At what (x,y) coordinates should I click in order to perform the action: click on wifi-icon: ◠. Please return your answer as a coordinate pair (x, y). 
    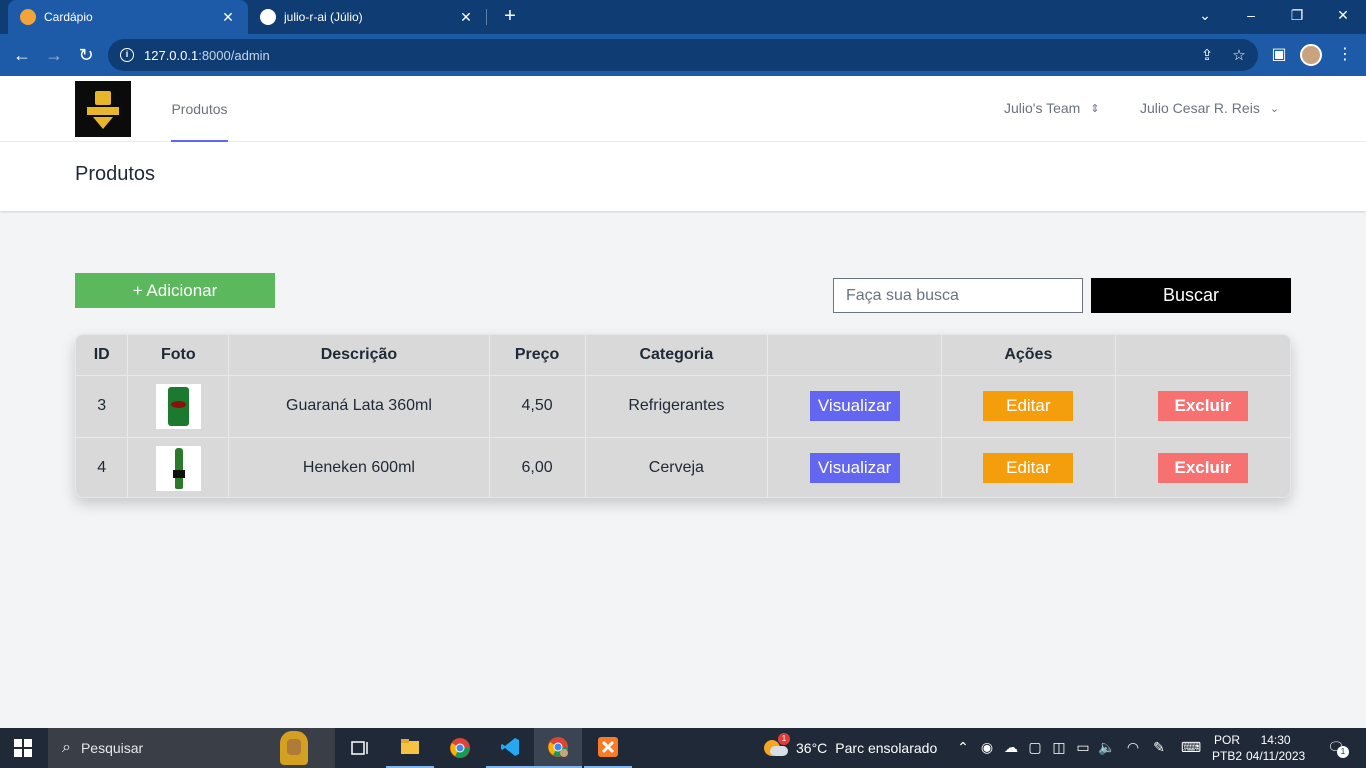
    Looking at the image, I should click on (1133, 747).